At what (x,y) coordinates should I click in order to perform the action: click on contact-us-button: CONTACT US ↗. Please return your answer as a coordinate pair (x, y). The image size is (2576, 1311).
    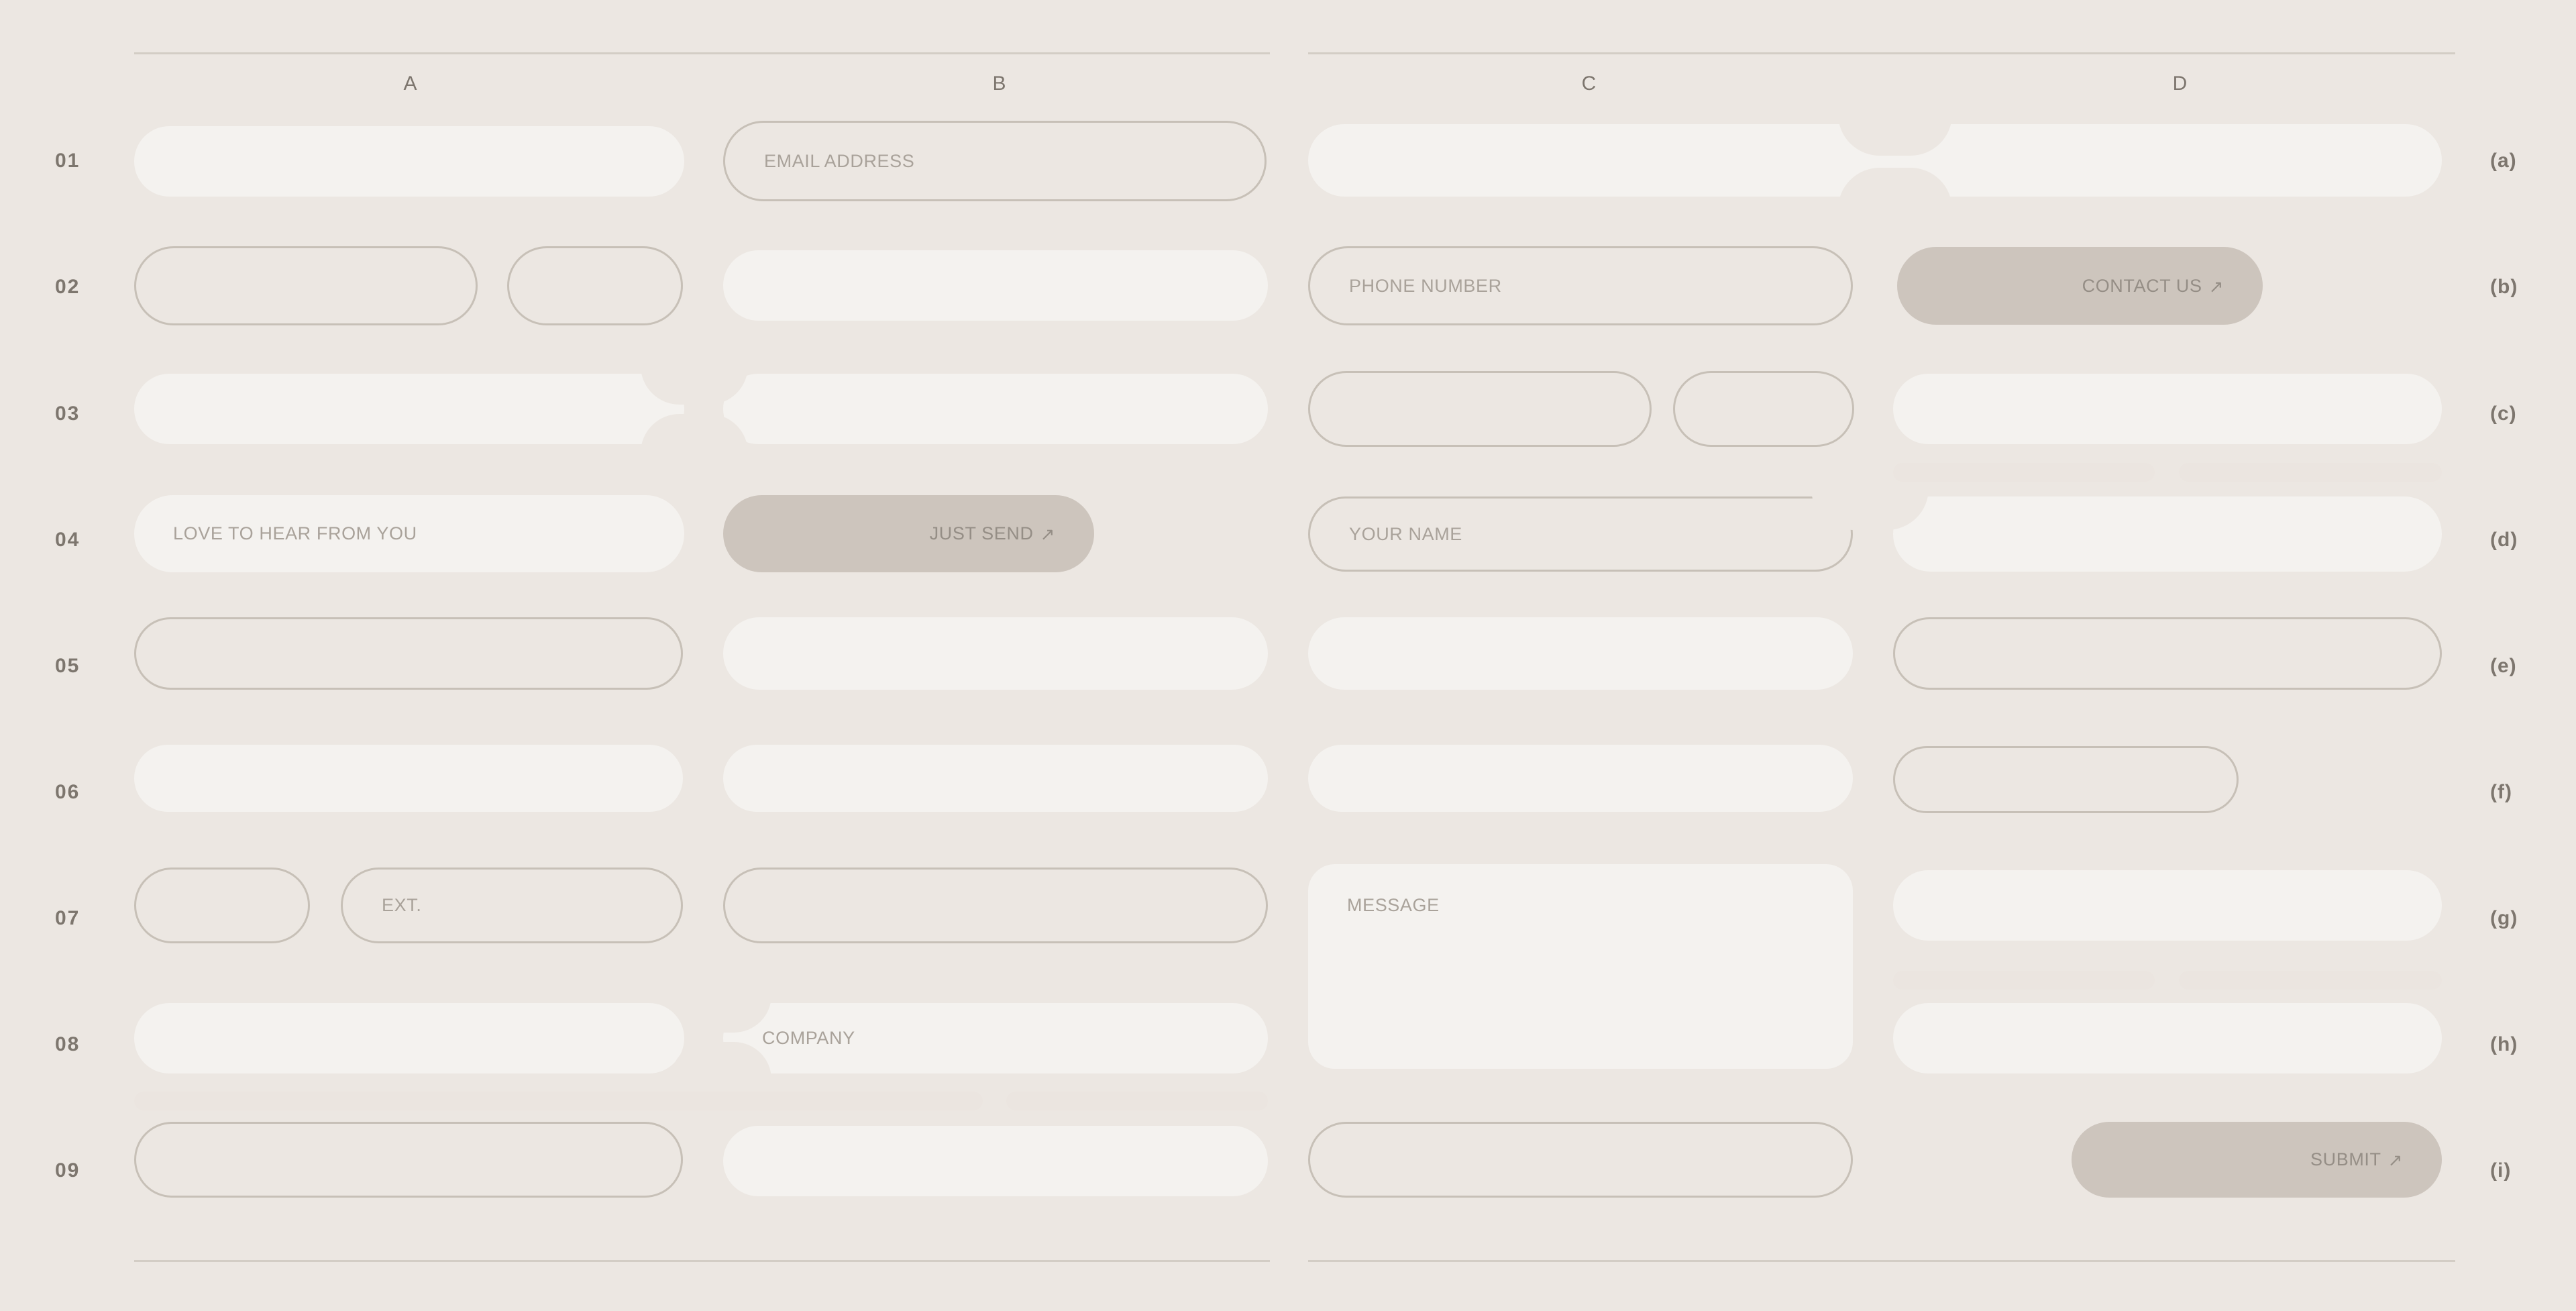
    Looking at the image, I should click on (2080, 286).